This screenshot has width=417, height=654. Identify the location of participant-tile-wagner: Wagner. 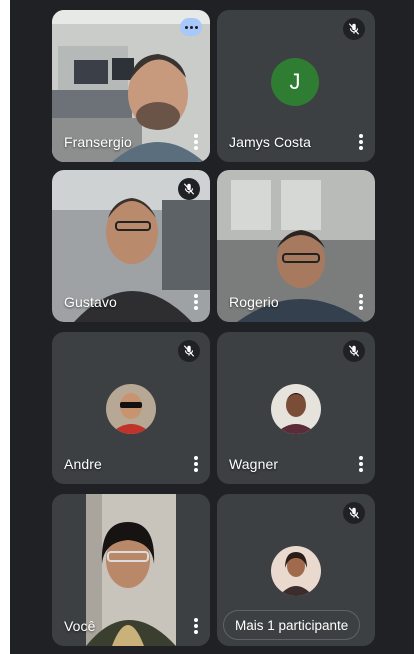
(296, 408).